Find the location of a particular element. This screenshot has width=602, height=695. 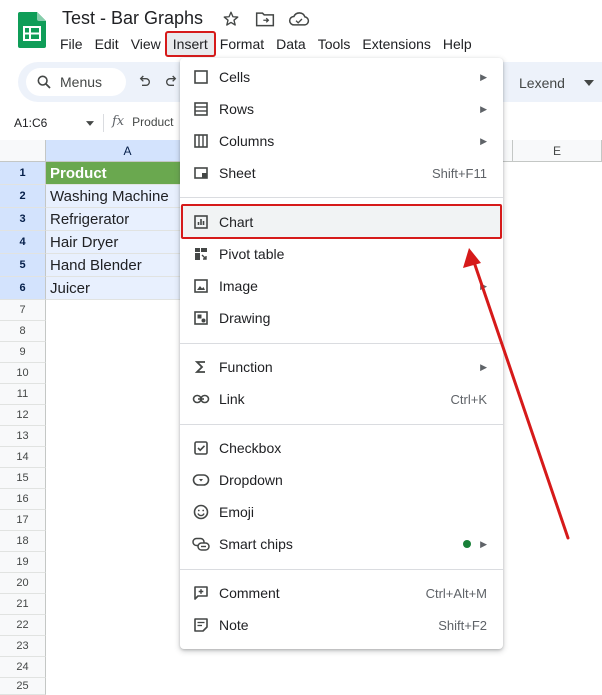

row-header: 6 is located at coordinates (23, 288).